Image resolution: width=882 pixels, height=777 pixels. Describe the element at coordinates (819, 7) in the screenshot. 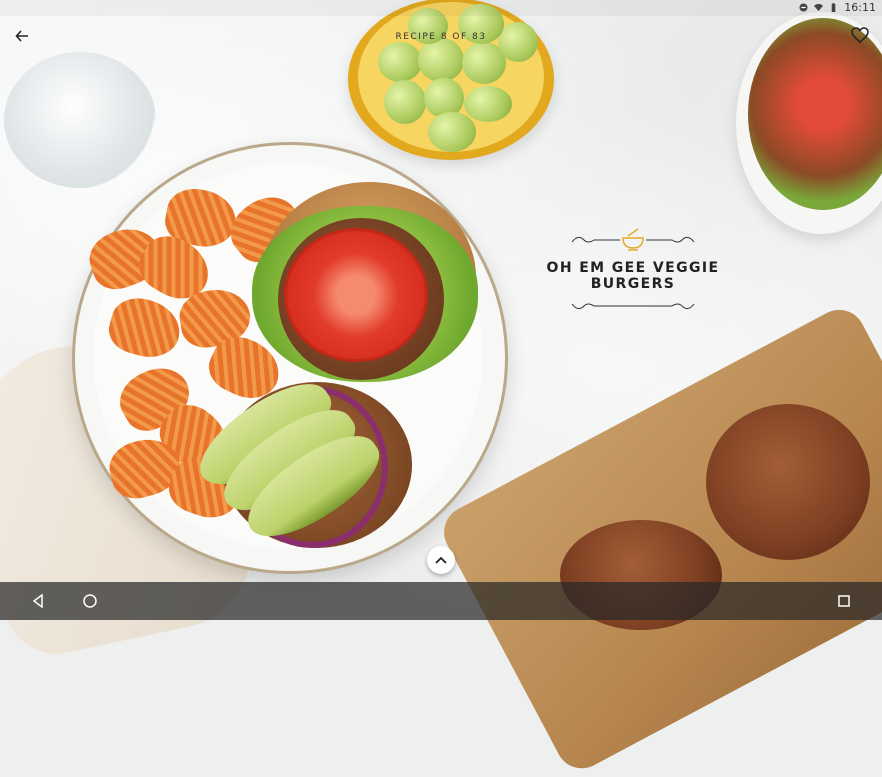

I see `wifi-icon` at that location.